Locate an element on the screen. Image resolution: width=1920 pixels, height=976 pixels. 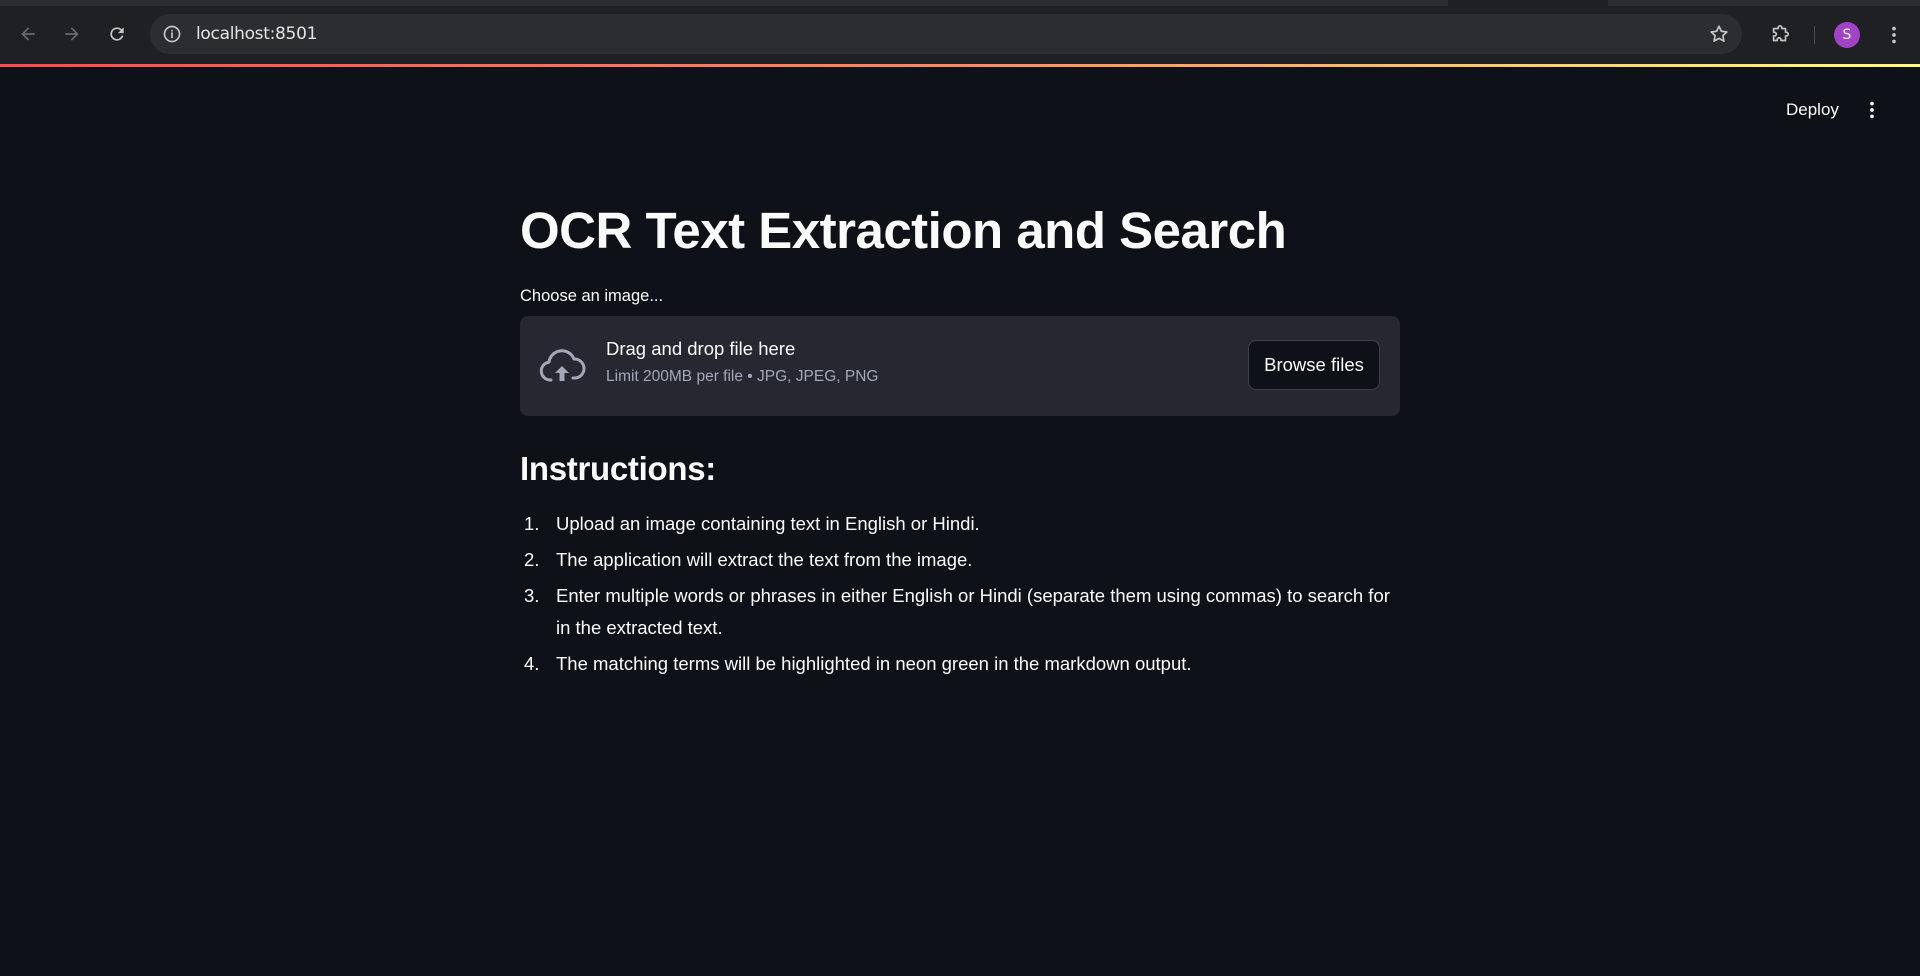
dropzone-instruction: Drag and drop file here is located at coordinates (701, 349).